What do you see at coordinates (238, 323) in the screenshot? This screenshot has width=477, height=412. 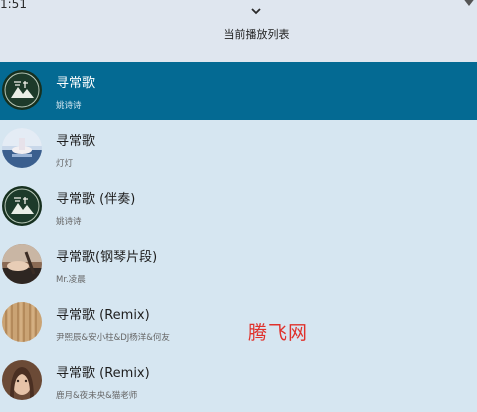 I see `playlist-item: 寻常歌 (Remix) 尹熙辰&安小柱&DJ杨洋&何友` at bounding box center [238, 323].